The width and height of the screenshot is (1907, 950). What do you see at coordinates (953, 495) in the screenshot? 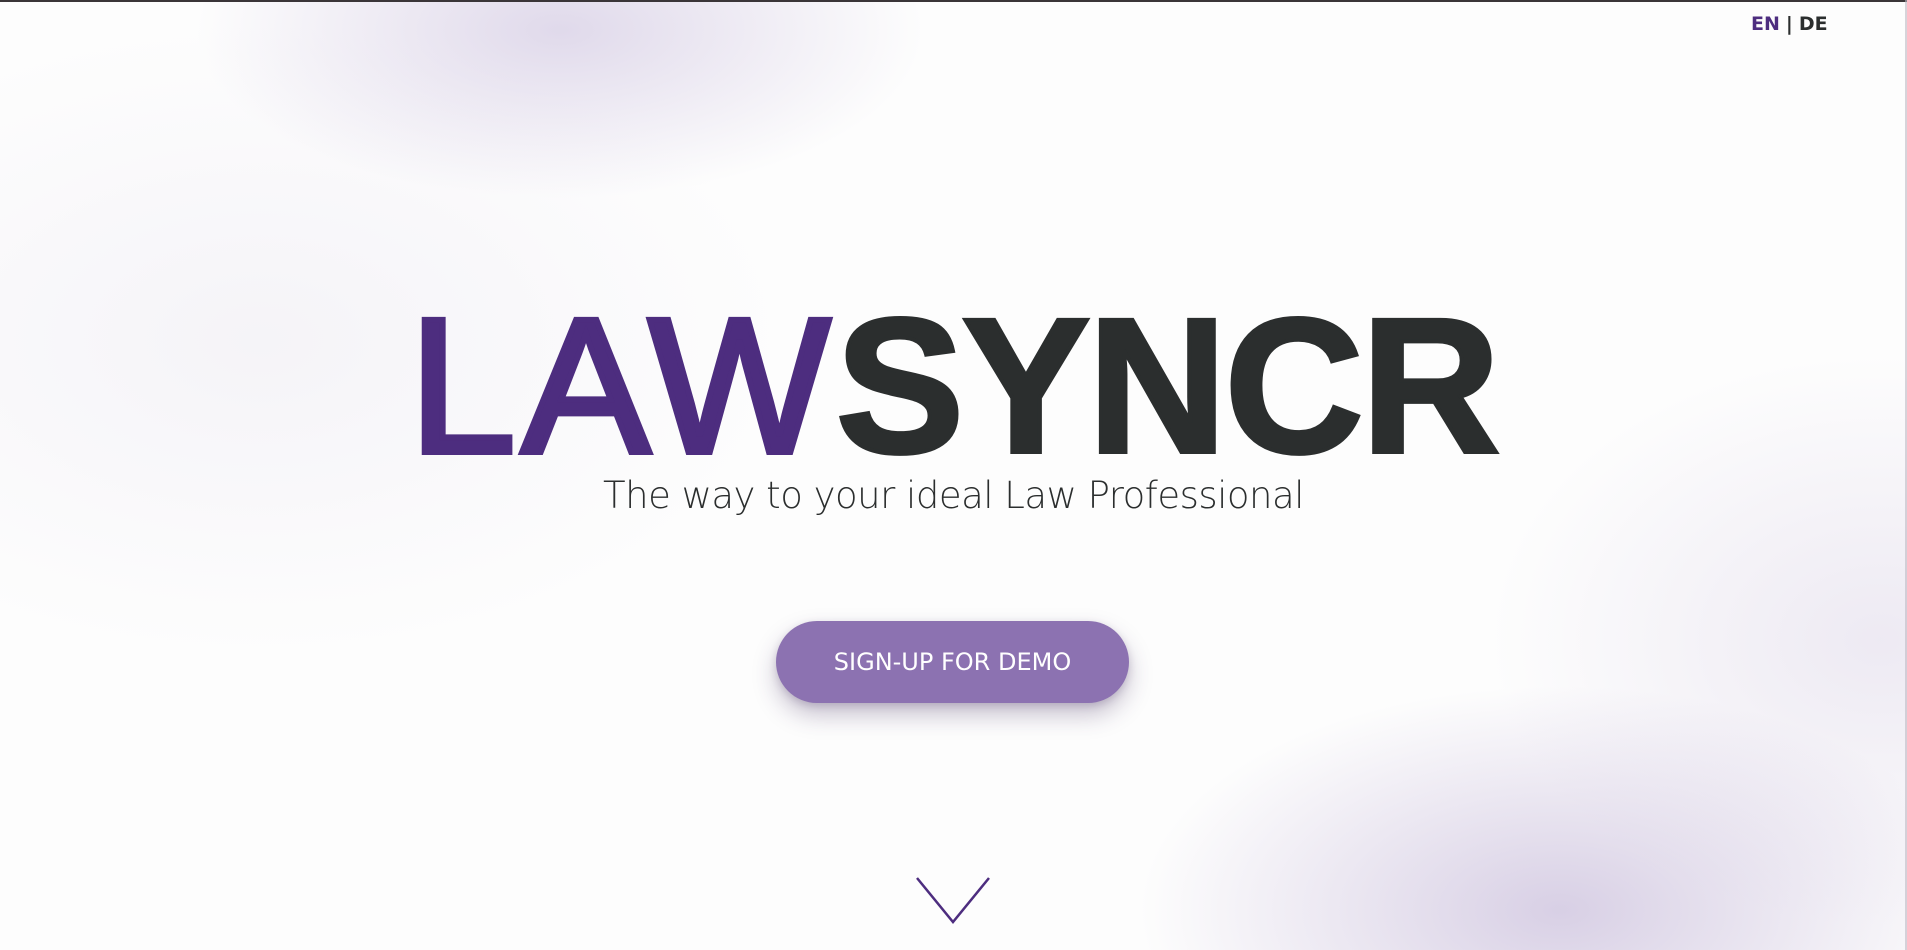
I see `hero-tagline: The way to your ideal Law Professional` at bounding box center [953, 495].